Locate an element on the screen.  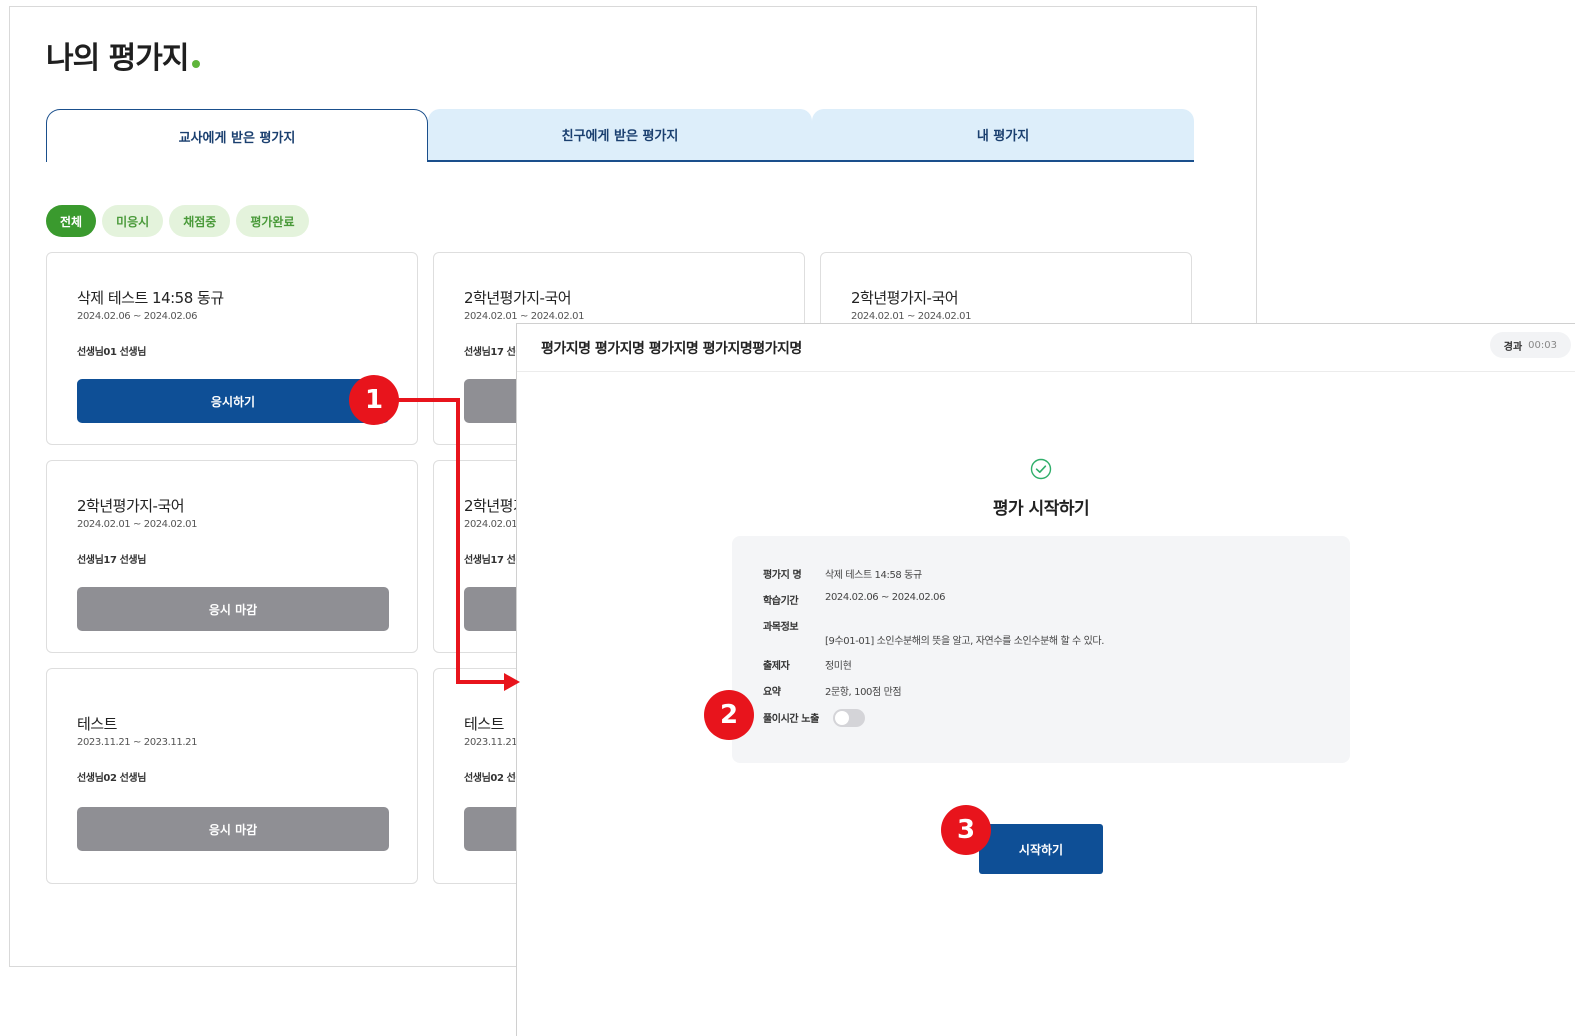
info-row-timer-visibility: 풀이시간 노출 is located at coordinates (794, 717).